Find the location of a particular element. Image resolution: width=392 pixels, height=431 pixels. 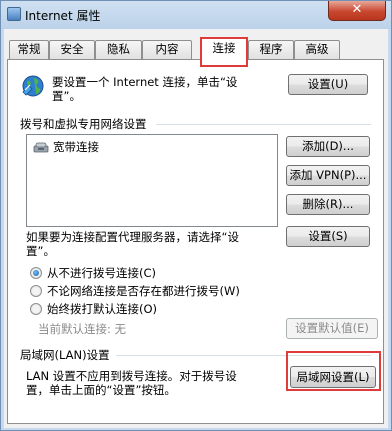

current-default-label: 当前默认连接: is located at coordinates (74, 329).